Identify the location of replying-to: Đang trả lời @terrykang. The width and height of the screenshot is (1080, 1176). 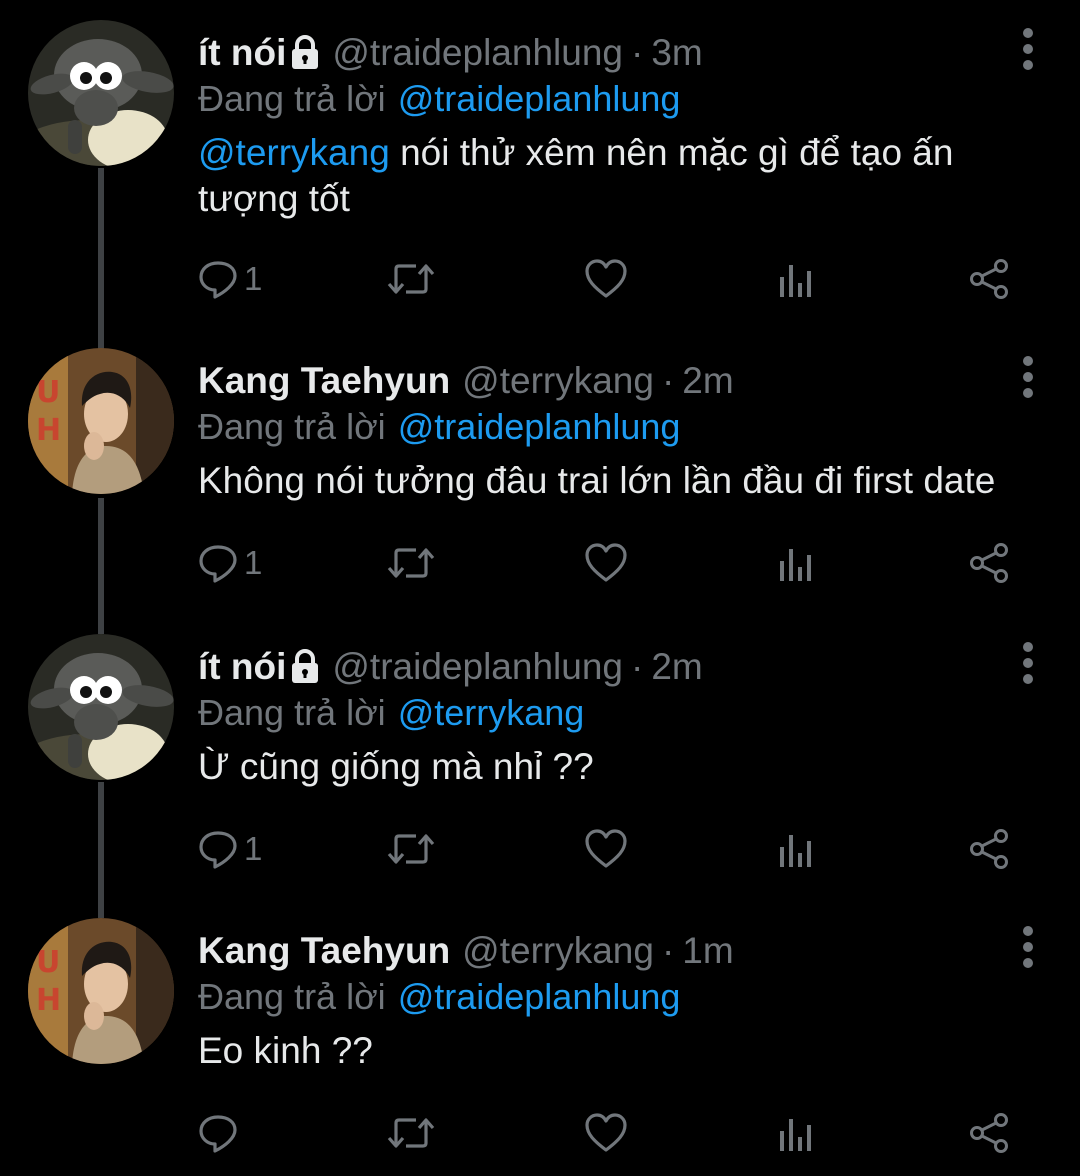
(391, 713).